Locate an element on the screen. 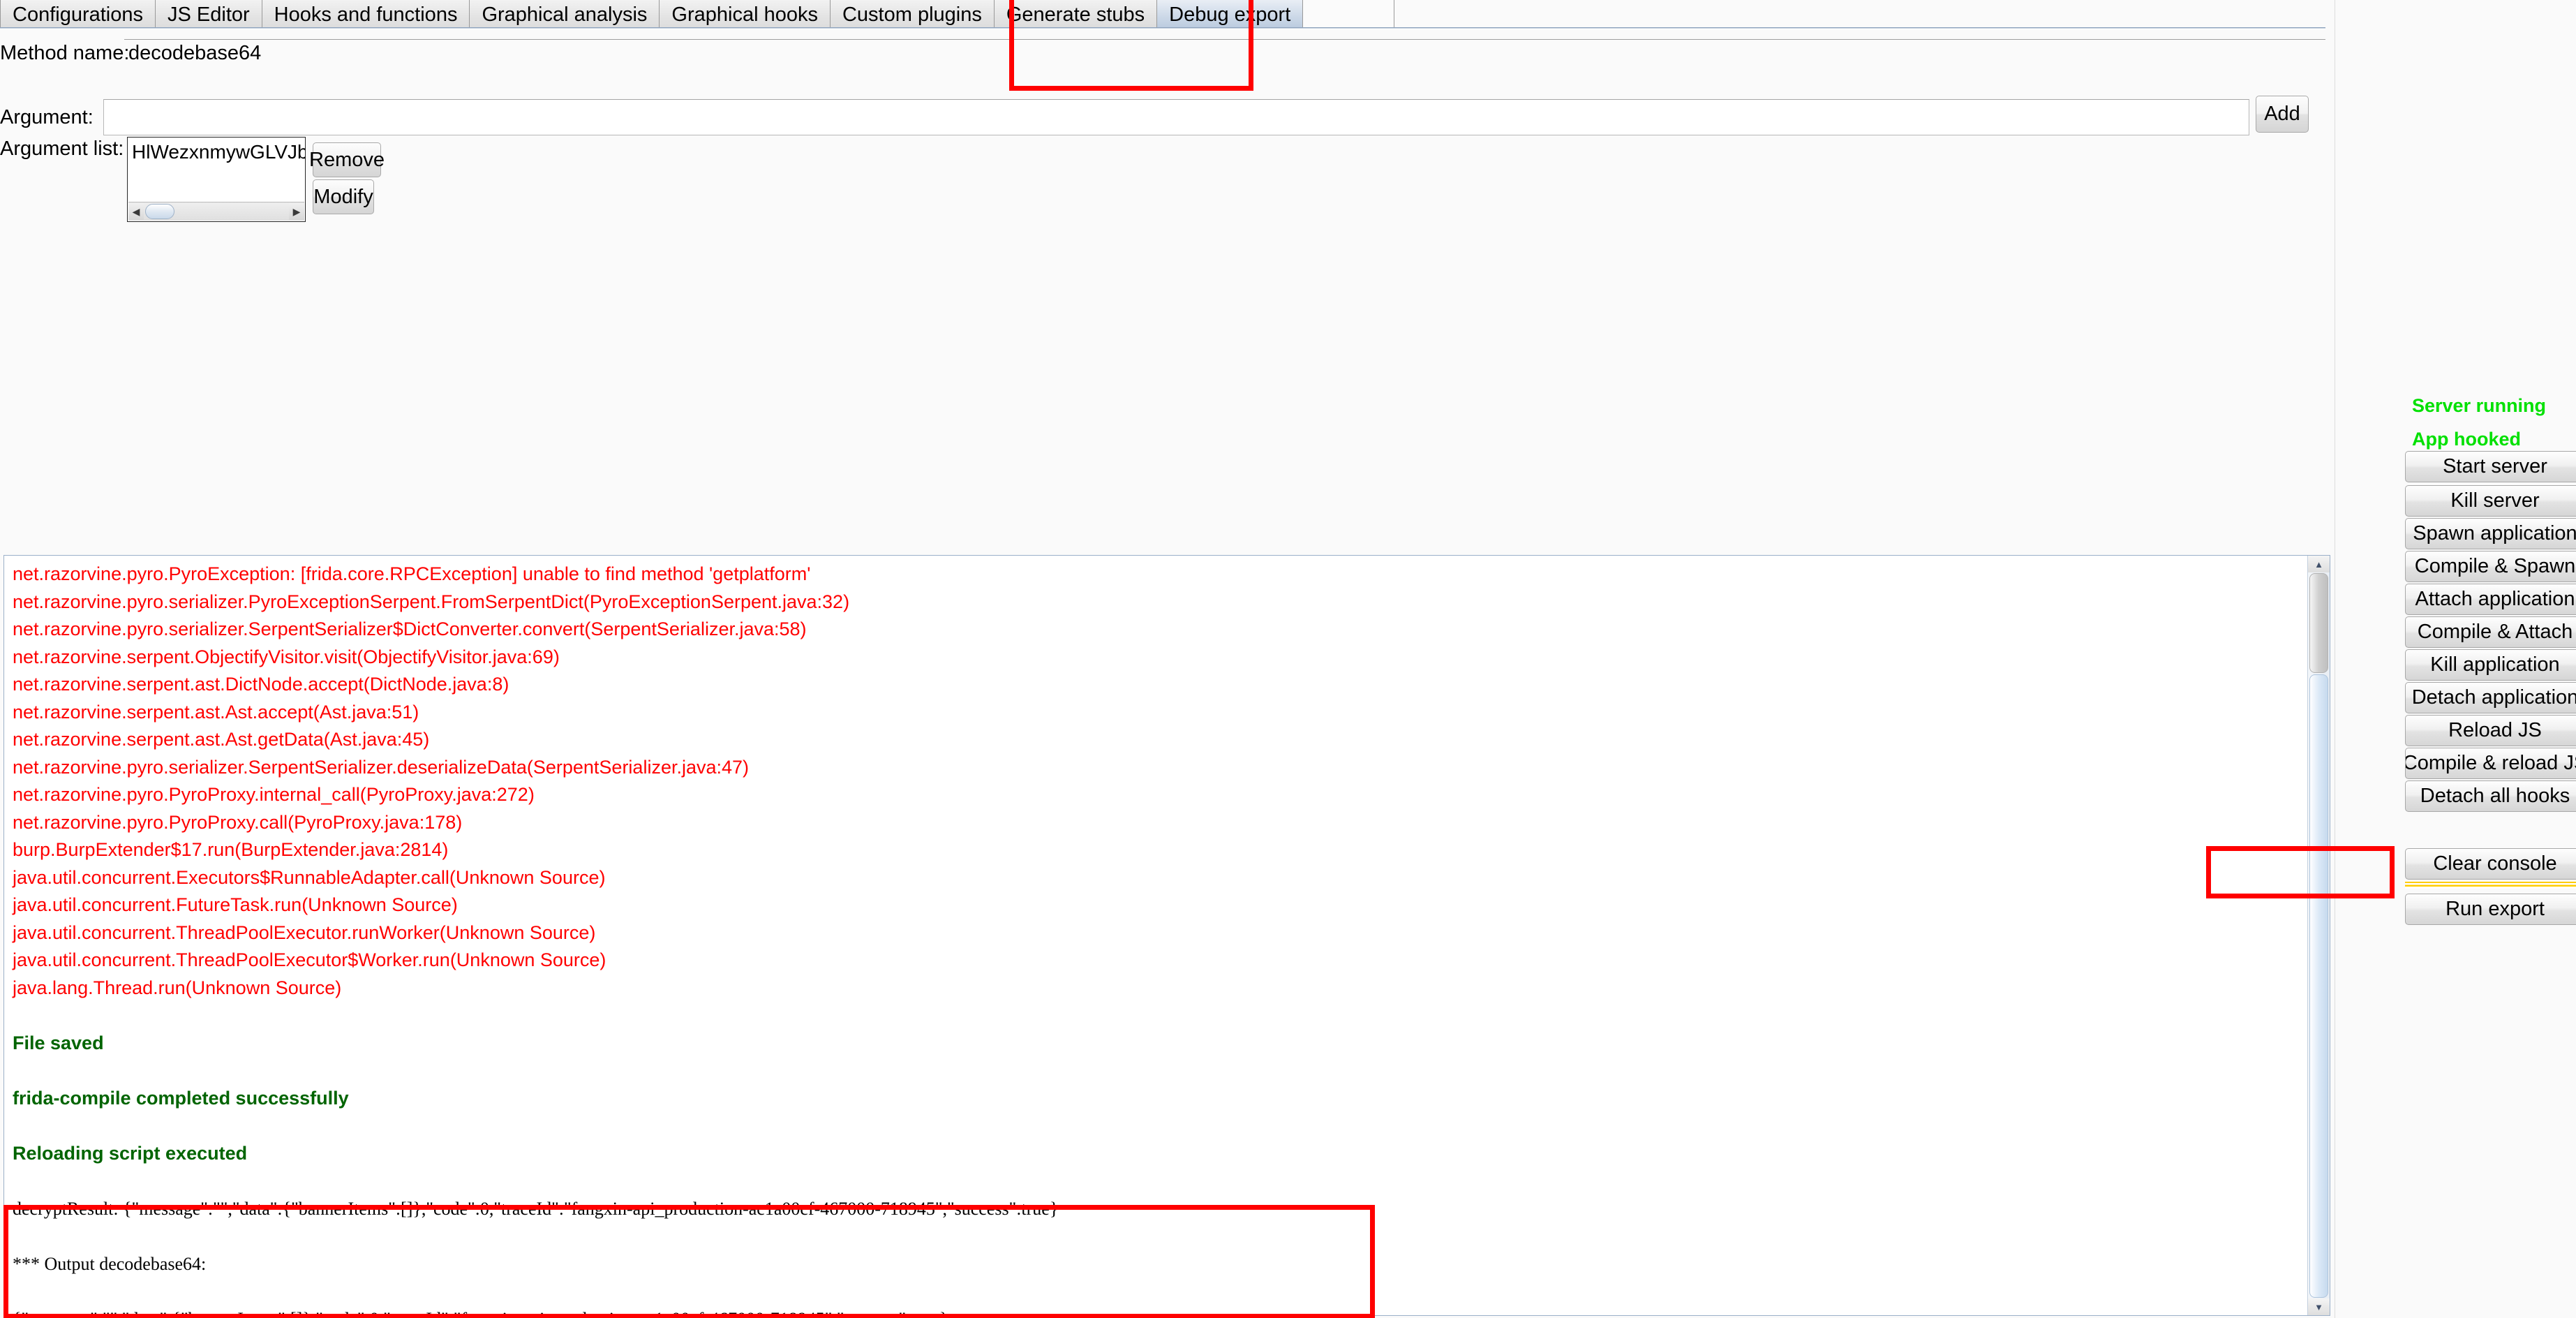  console-line: *** Output decodebase64: is located at coordinates (110, 1263).